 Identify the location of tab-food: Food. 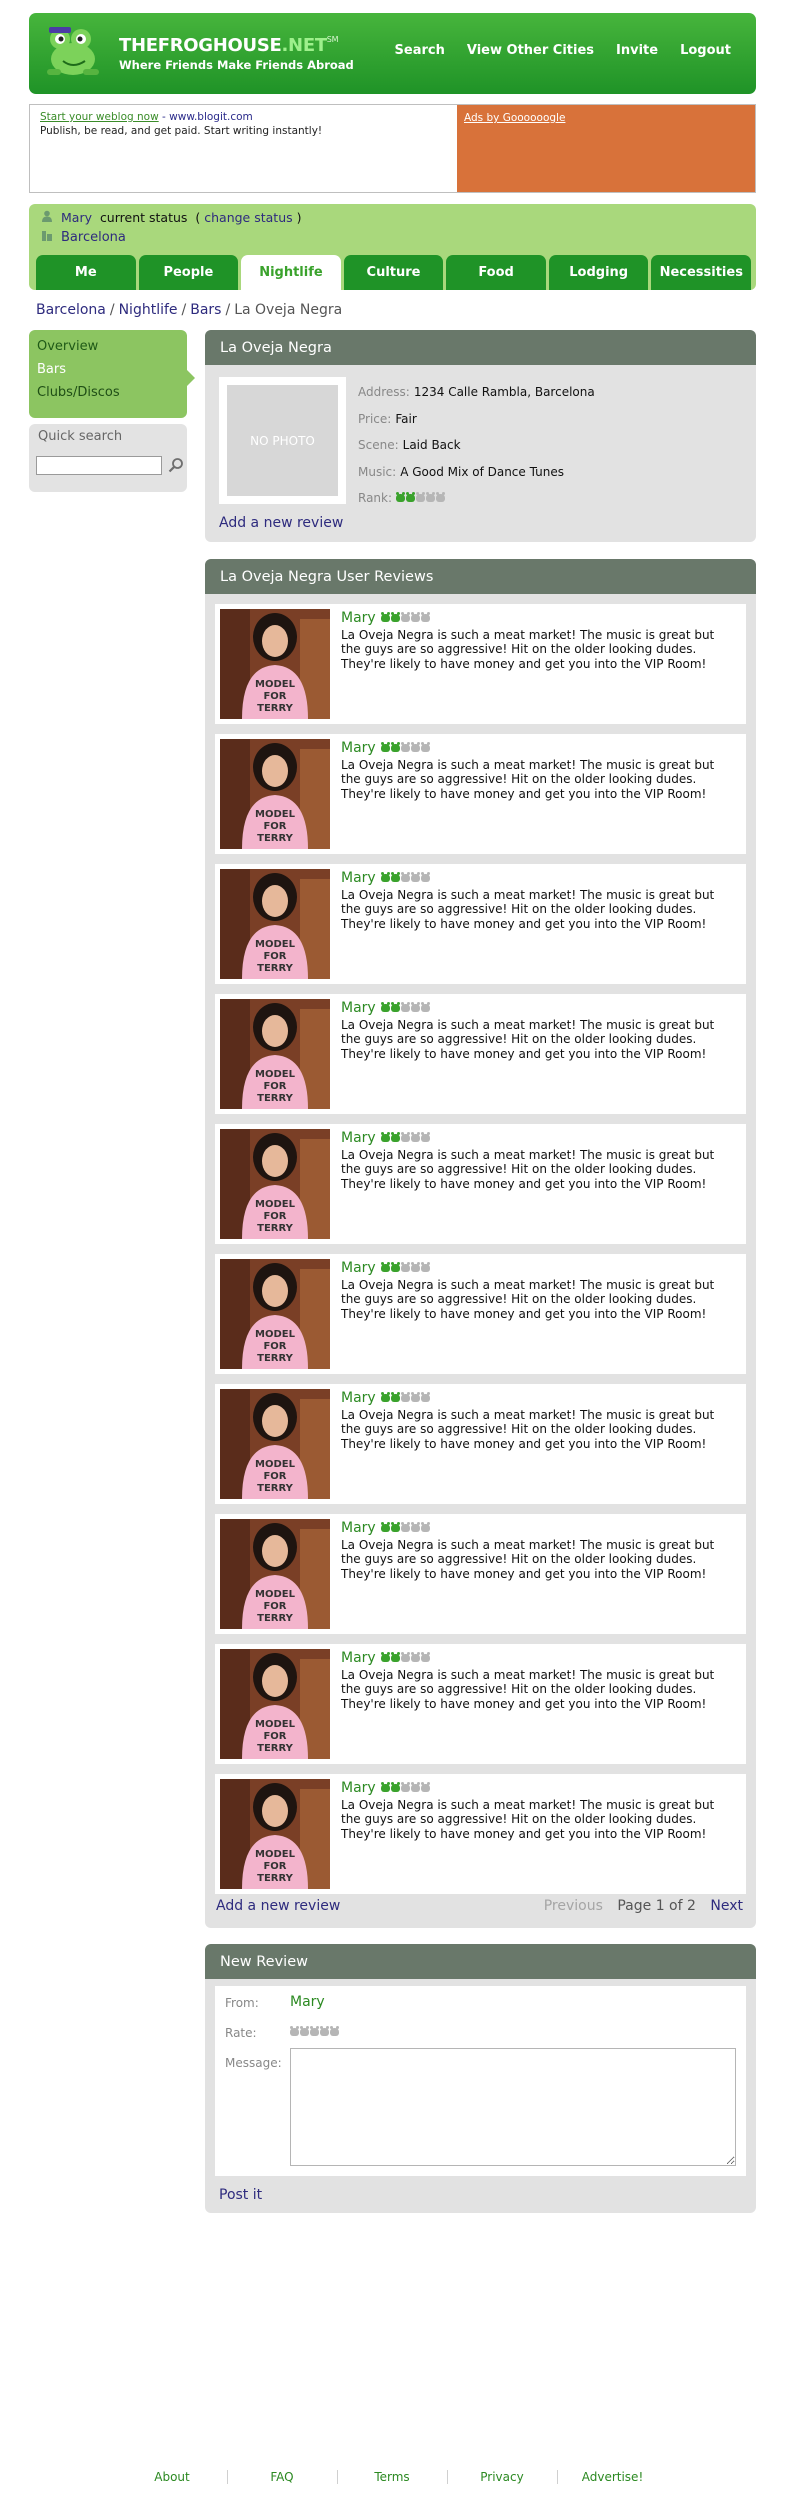
(496, 272).